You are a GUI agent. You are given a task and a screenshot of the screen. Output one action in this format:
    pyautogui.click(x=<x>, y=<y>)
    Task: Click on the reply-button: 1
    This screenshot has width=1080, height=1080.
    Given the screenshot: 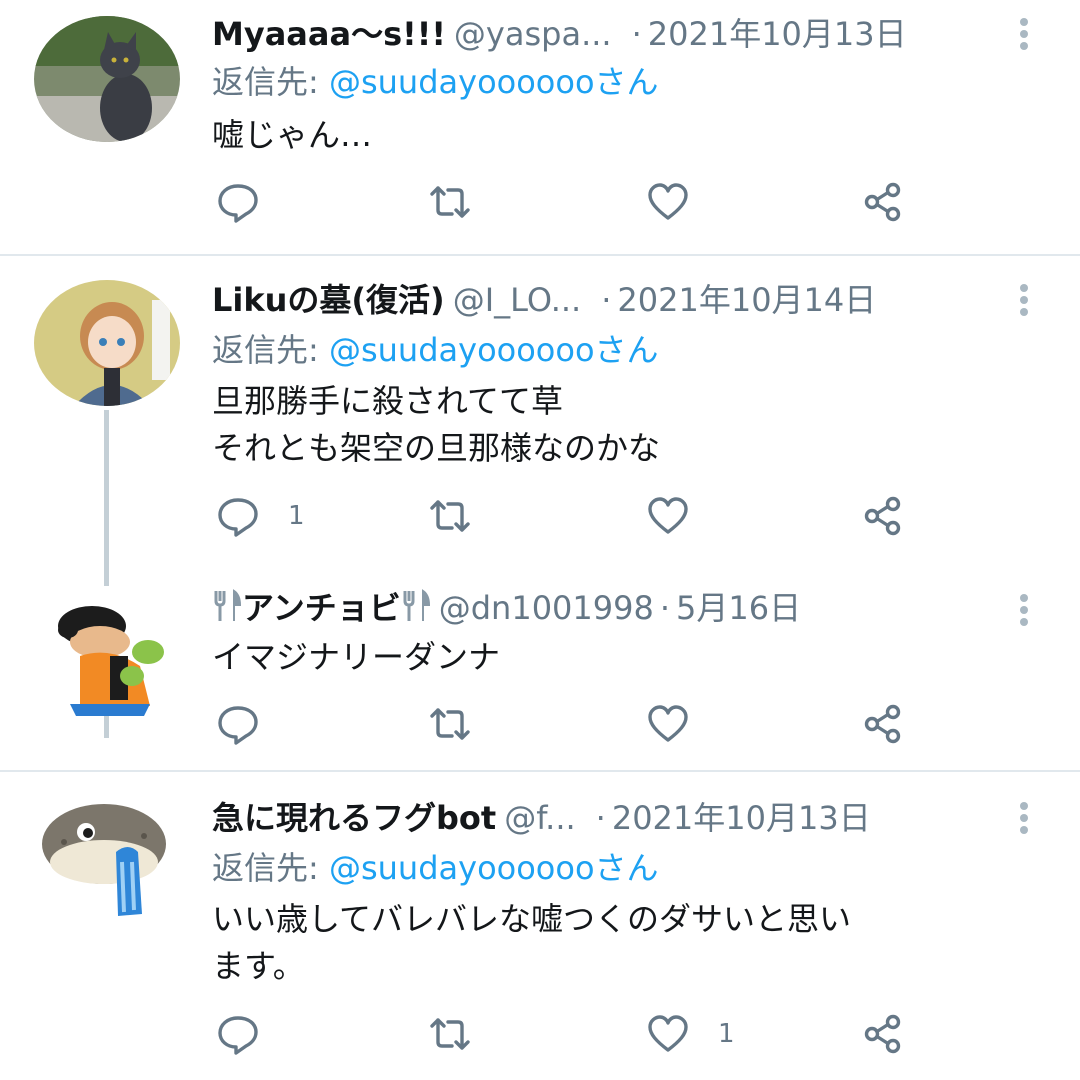 What is the action you would take?
    pyautogui.click(x=260, y=516)
    